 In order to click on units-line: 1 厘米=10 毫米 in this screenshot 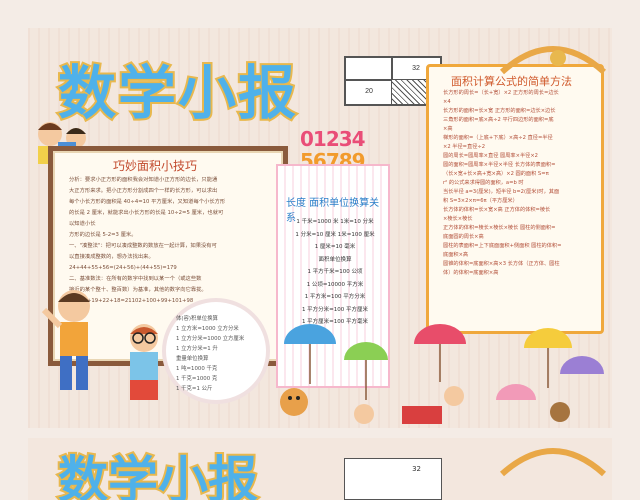, I will do `click(335, 247)`.